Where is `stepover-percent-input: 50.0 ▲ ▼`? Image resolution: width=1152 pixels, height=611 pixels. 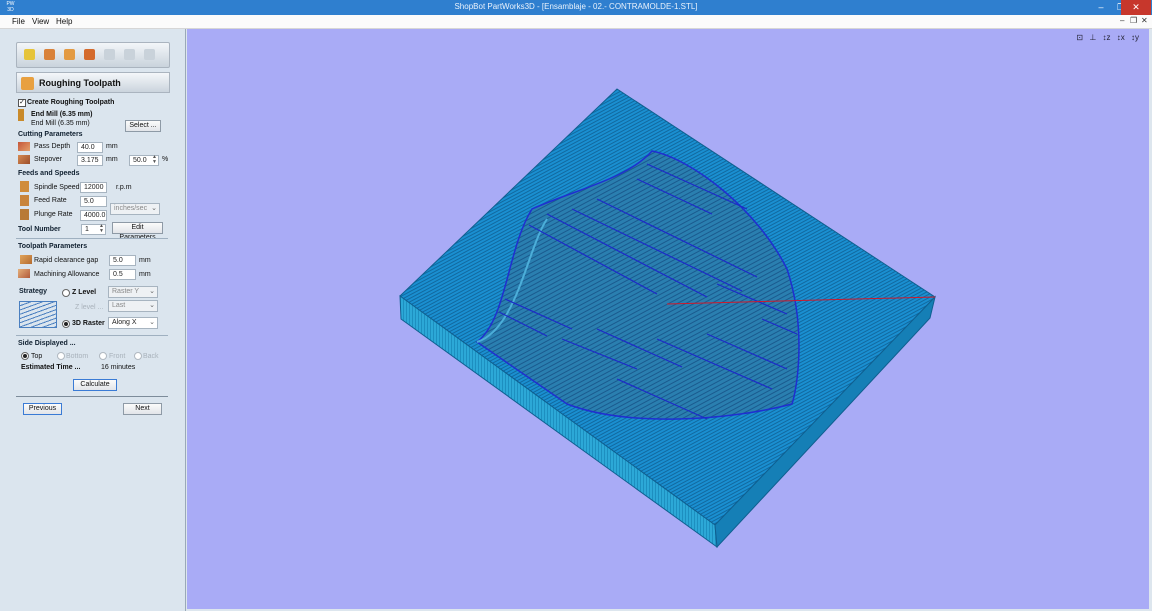 stepover-percent-input: 50.0 ▲ ▼ is located at coordinates (144, 160).